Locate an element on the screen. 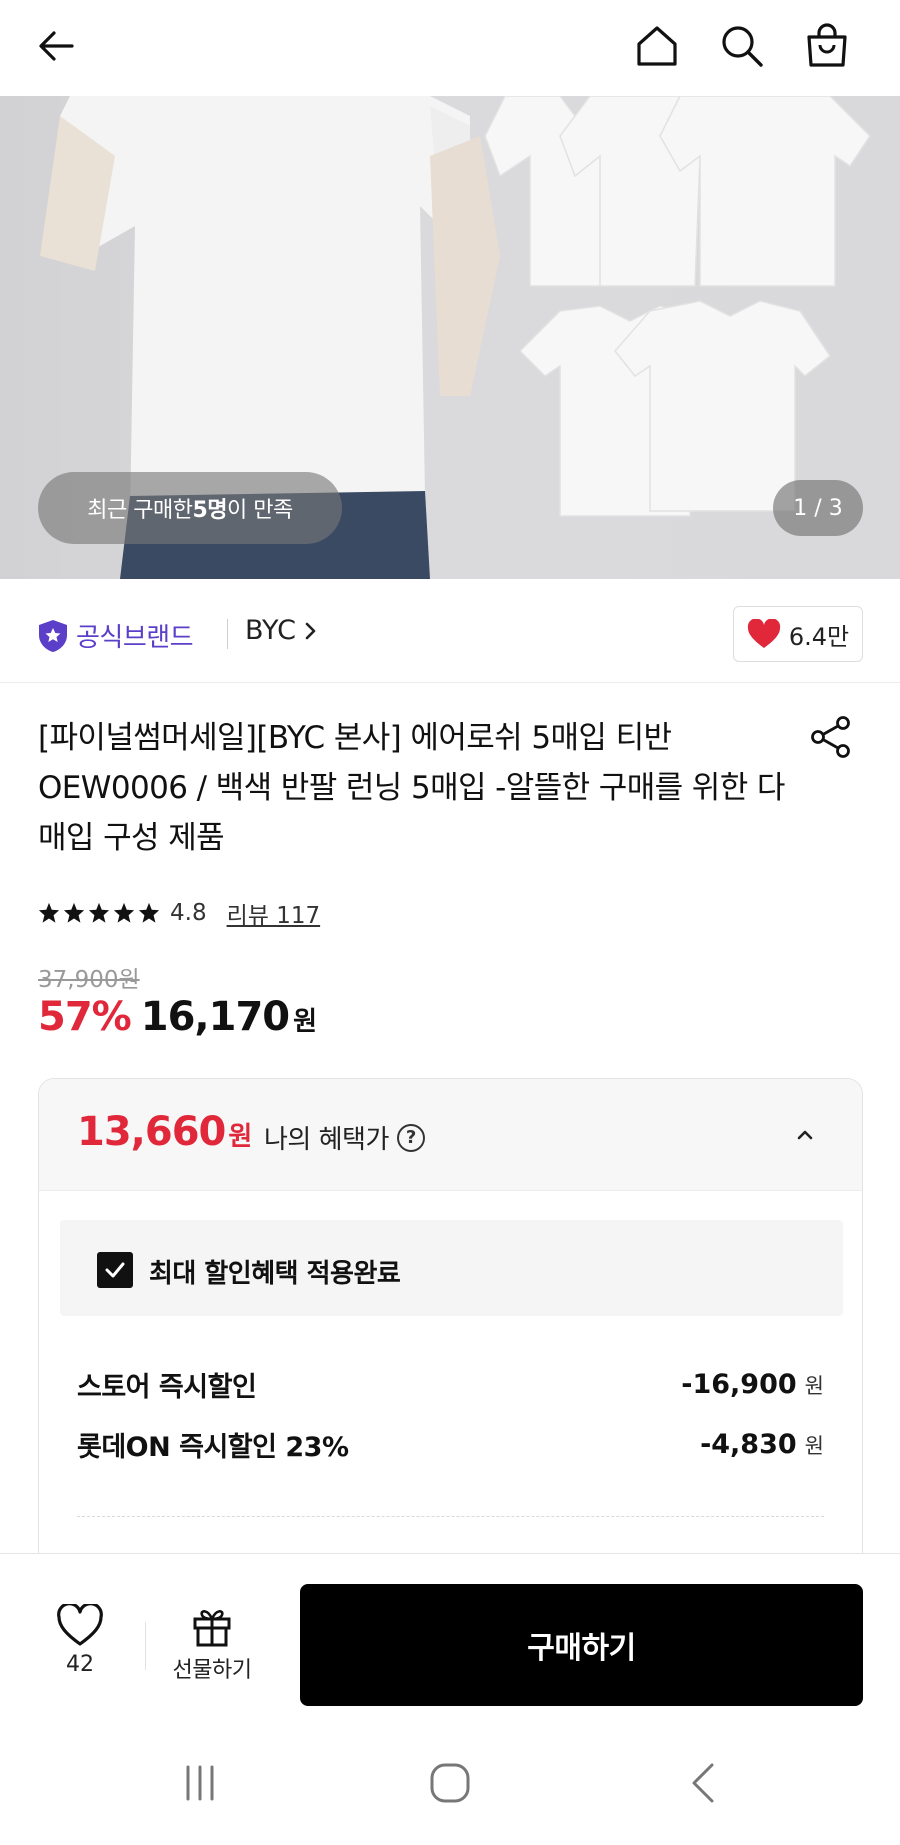 The width and height of the screenshot is (900, 1845). back-arrow-icon is located at coordinates (56, 46).